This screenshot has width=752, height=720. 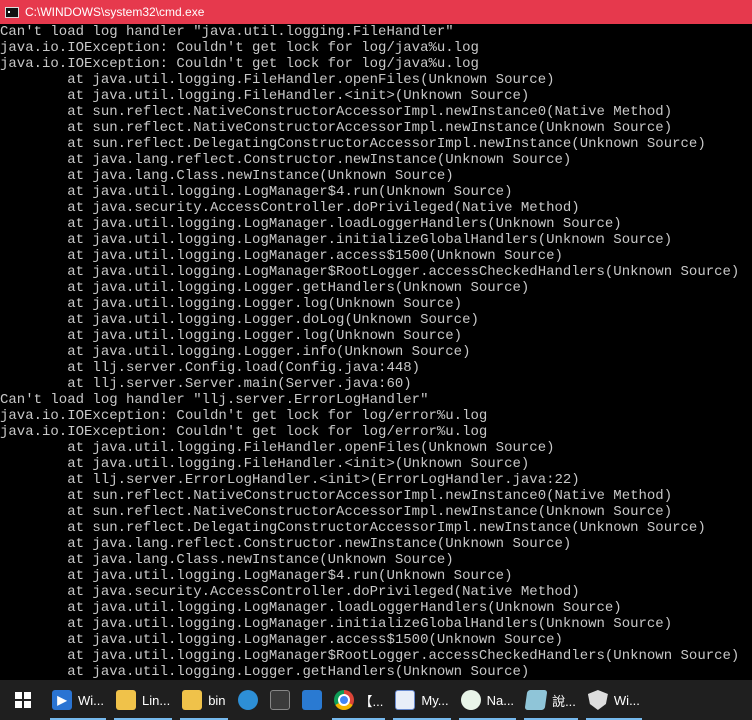 I want to click on taskbar-item-label: bin, so click(x=217, y=700).